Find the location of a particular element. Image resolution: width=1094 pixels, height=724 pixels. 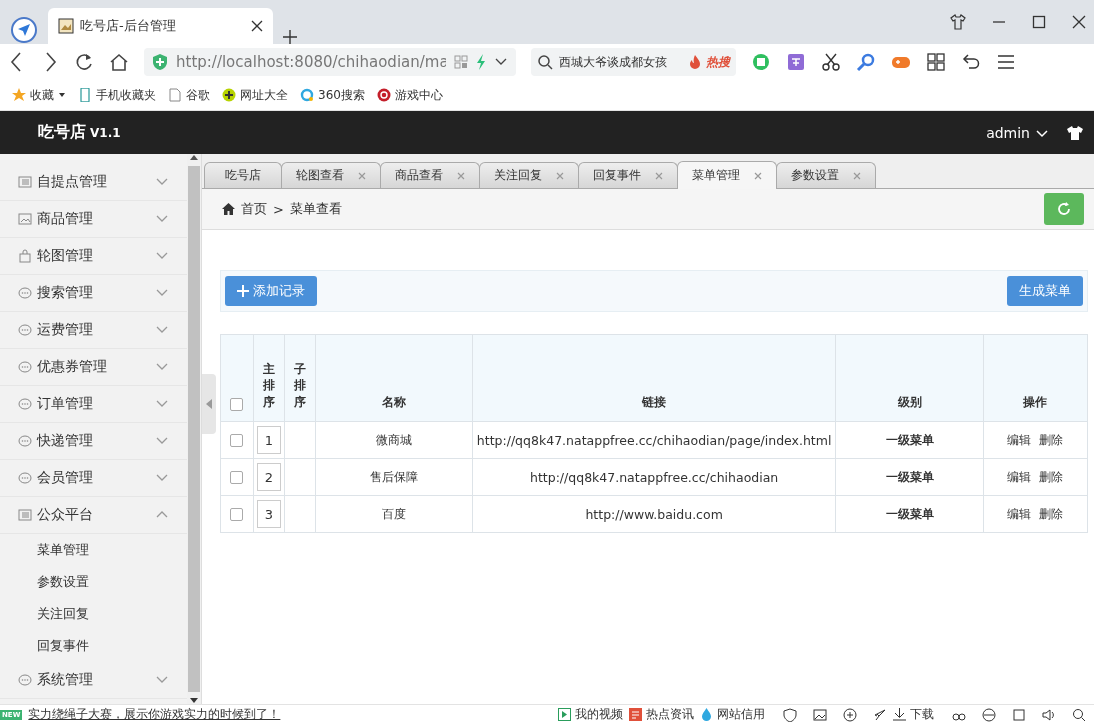

order-field: 2 is located at coordinates (268, 477).